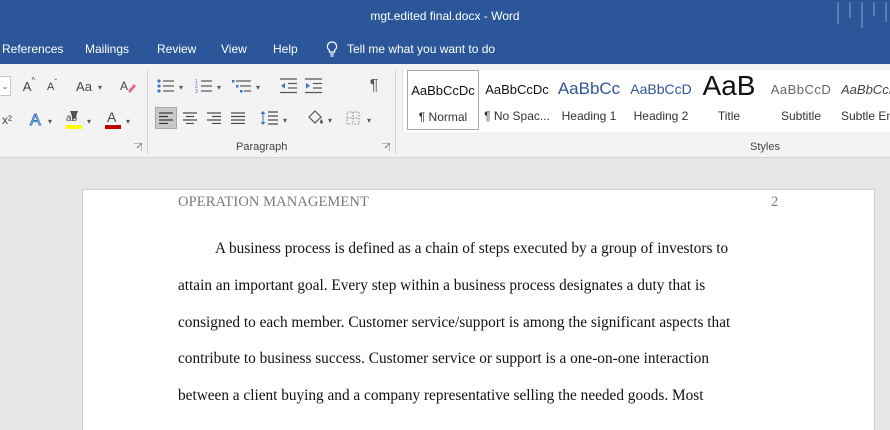 The image size is (890, 430). I want to click on superscript-icon: x², so click(7, 120).